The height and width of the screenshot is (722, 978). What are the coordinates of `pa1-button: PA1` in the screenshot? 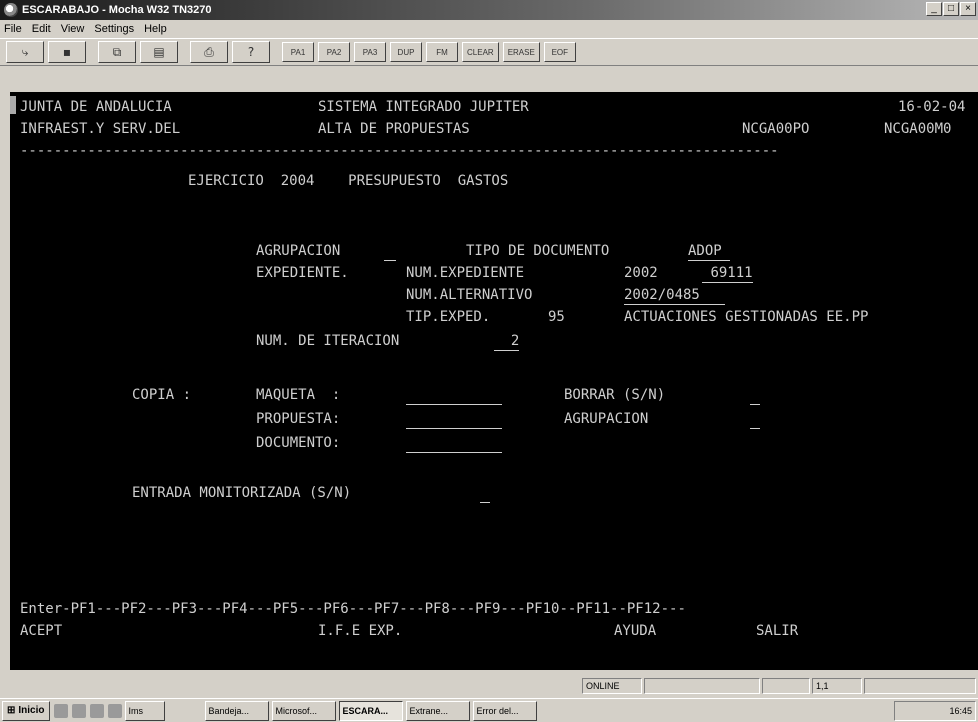 It's located at (298, 52).